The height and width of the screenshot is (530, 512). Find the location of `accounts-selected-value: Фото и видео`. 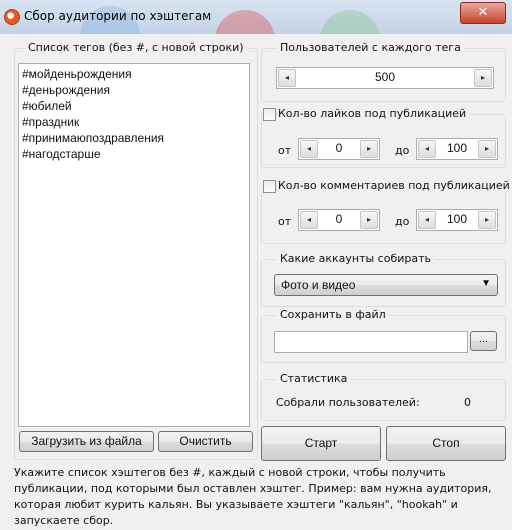

accounts-selected-value: Фото и видео is located at coordinates (318, 285).